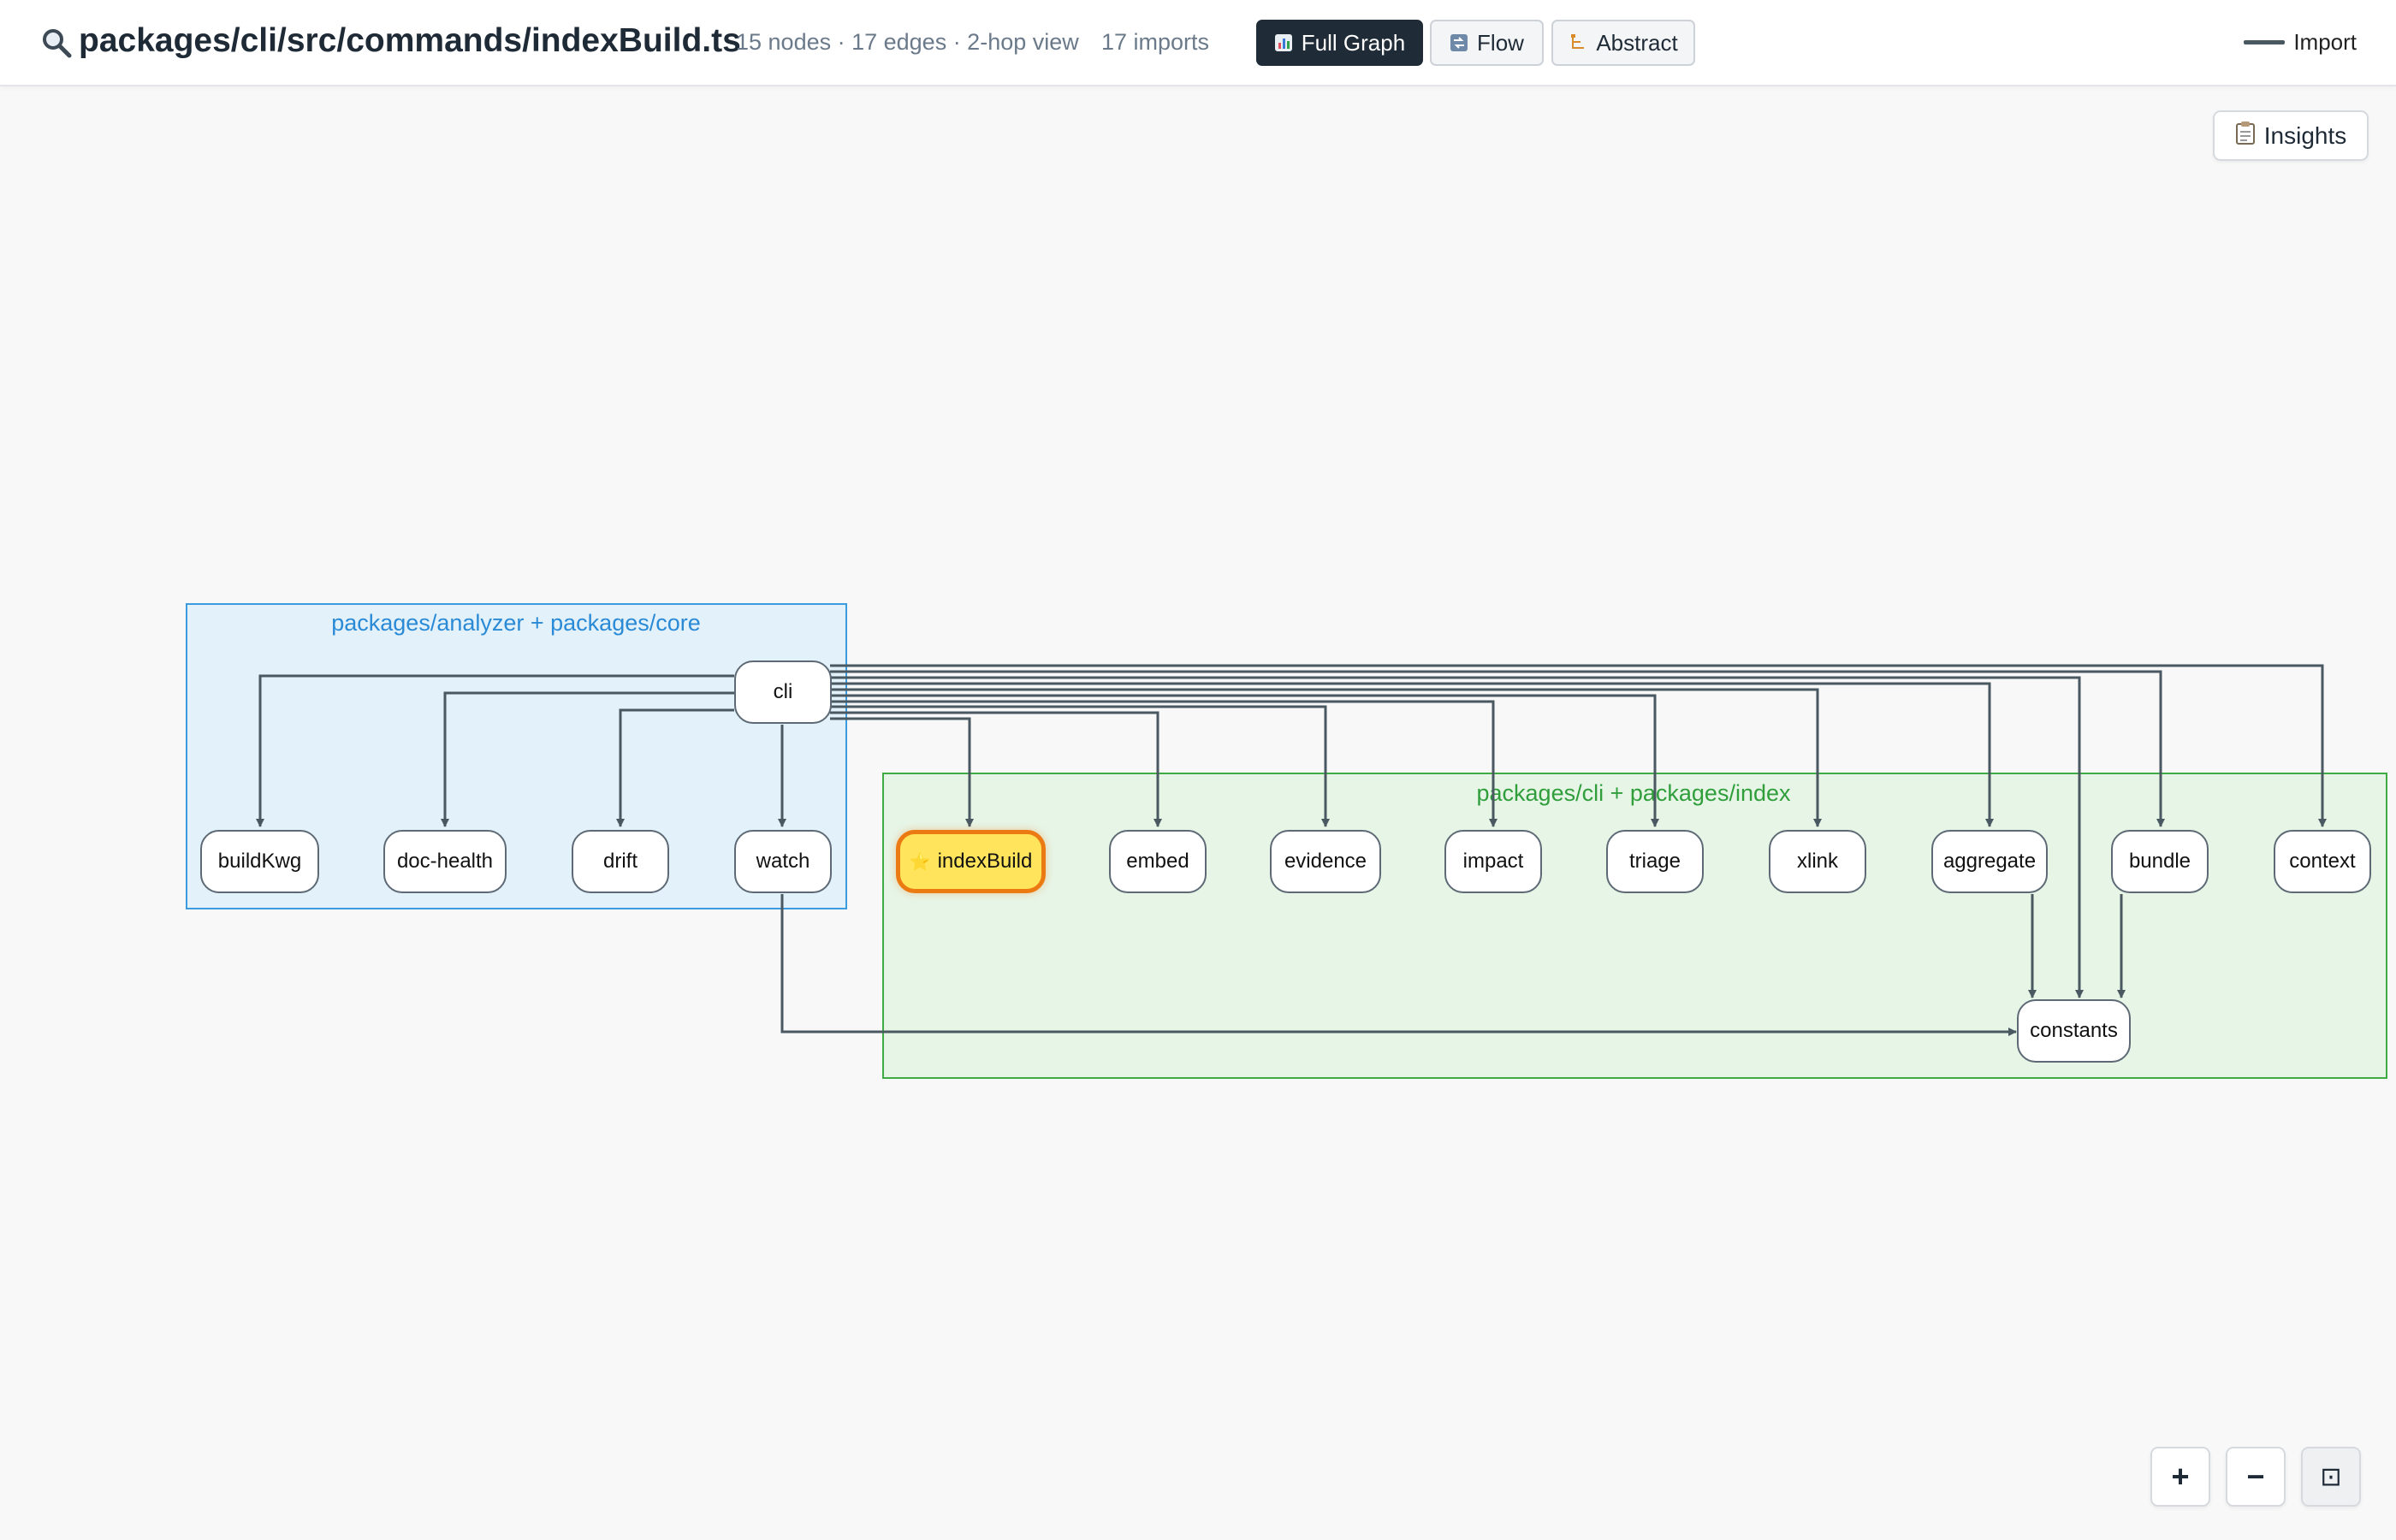  Describe the element at coordinates (2322, 861) in the screenshot. I see `node-context: context` at that location.